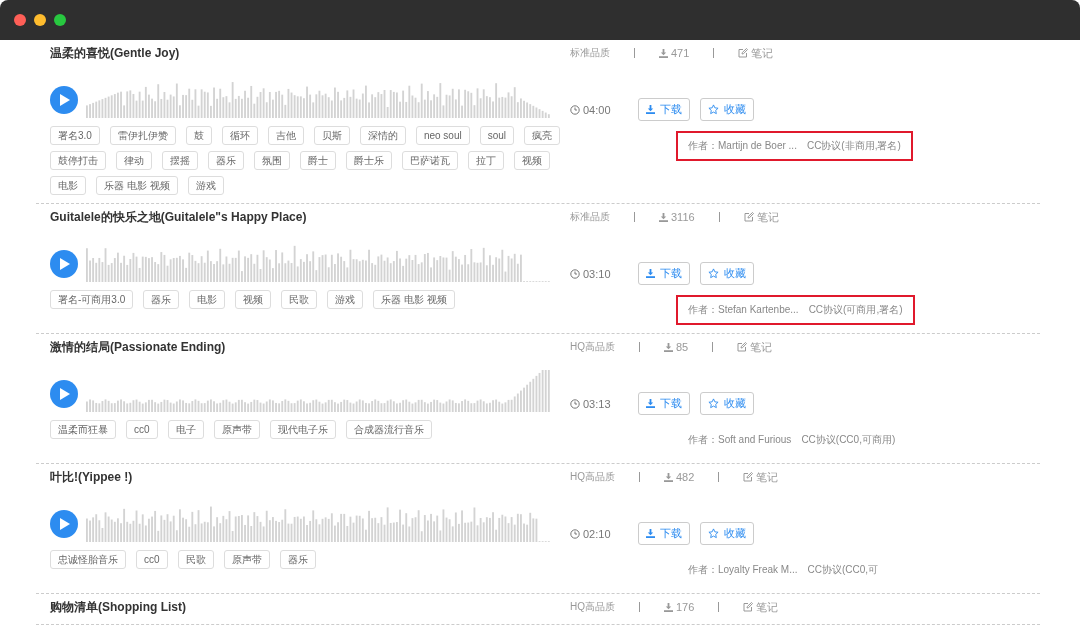  What do you see at coordinates (179, 217) in the screenshot?
I see `track-title: Guitalele的快乐之地(Guitalele"s Happy Place)` at bounding box center [179, 217].